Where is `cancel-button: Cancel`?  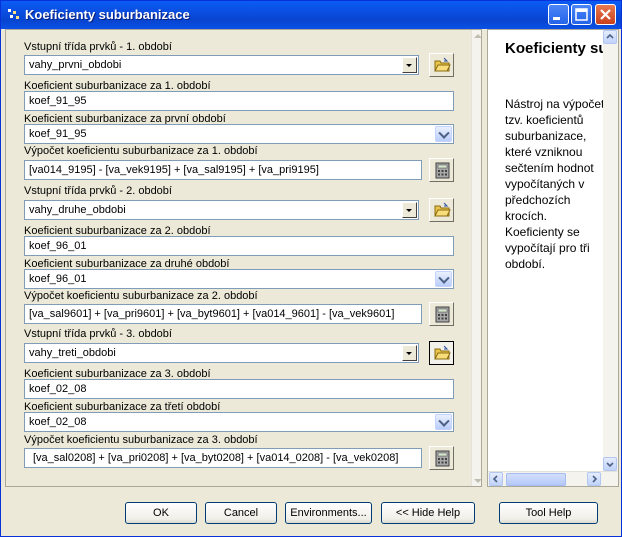 cancel-button: Cancel is located at coordinates (241, 513).